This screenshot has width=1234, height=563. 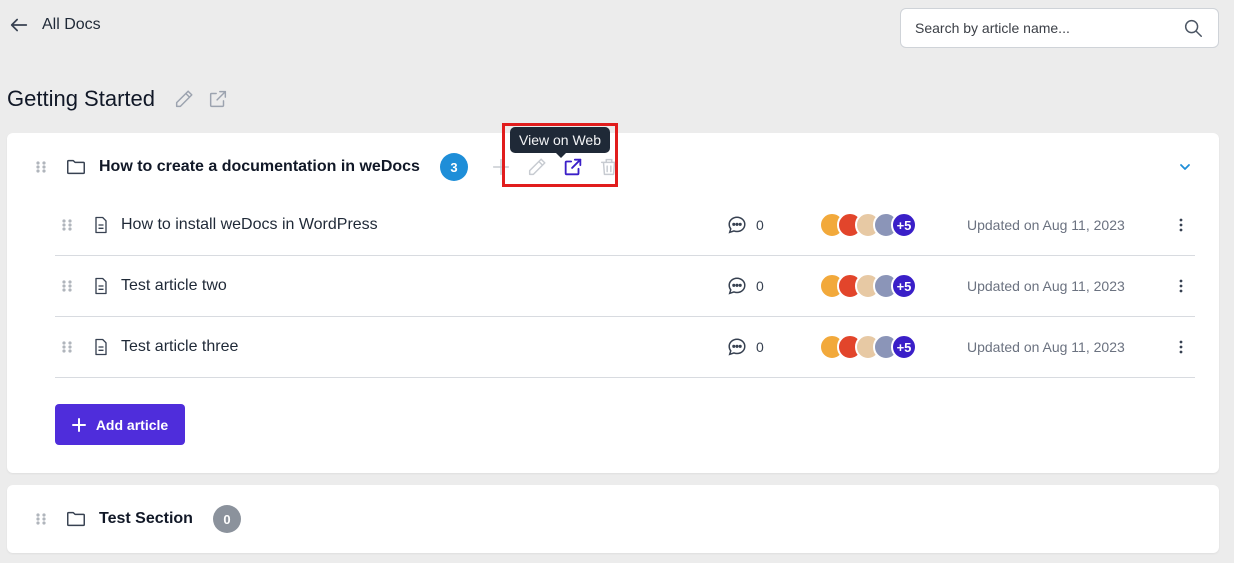 I want to click on article-title: Test article two, so click(x=174, y=286).